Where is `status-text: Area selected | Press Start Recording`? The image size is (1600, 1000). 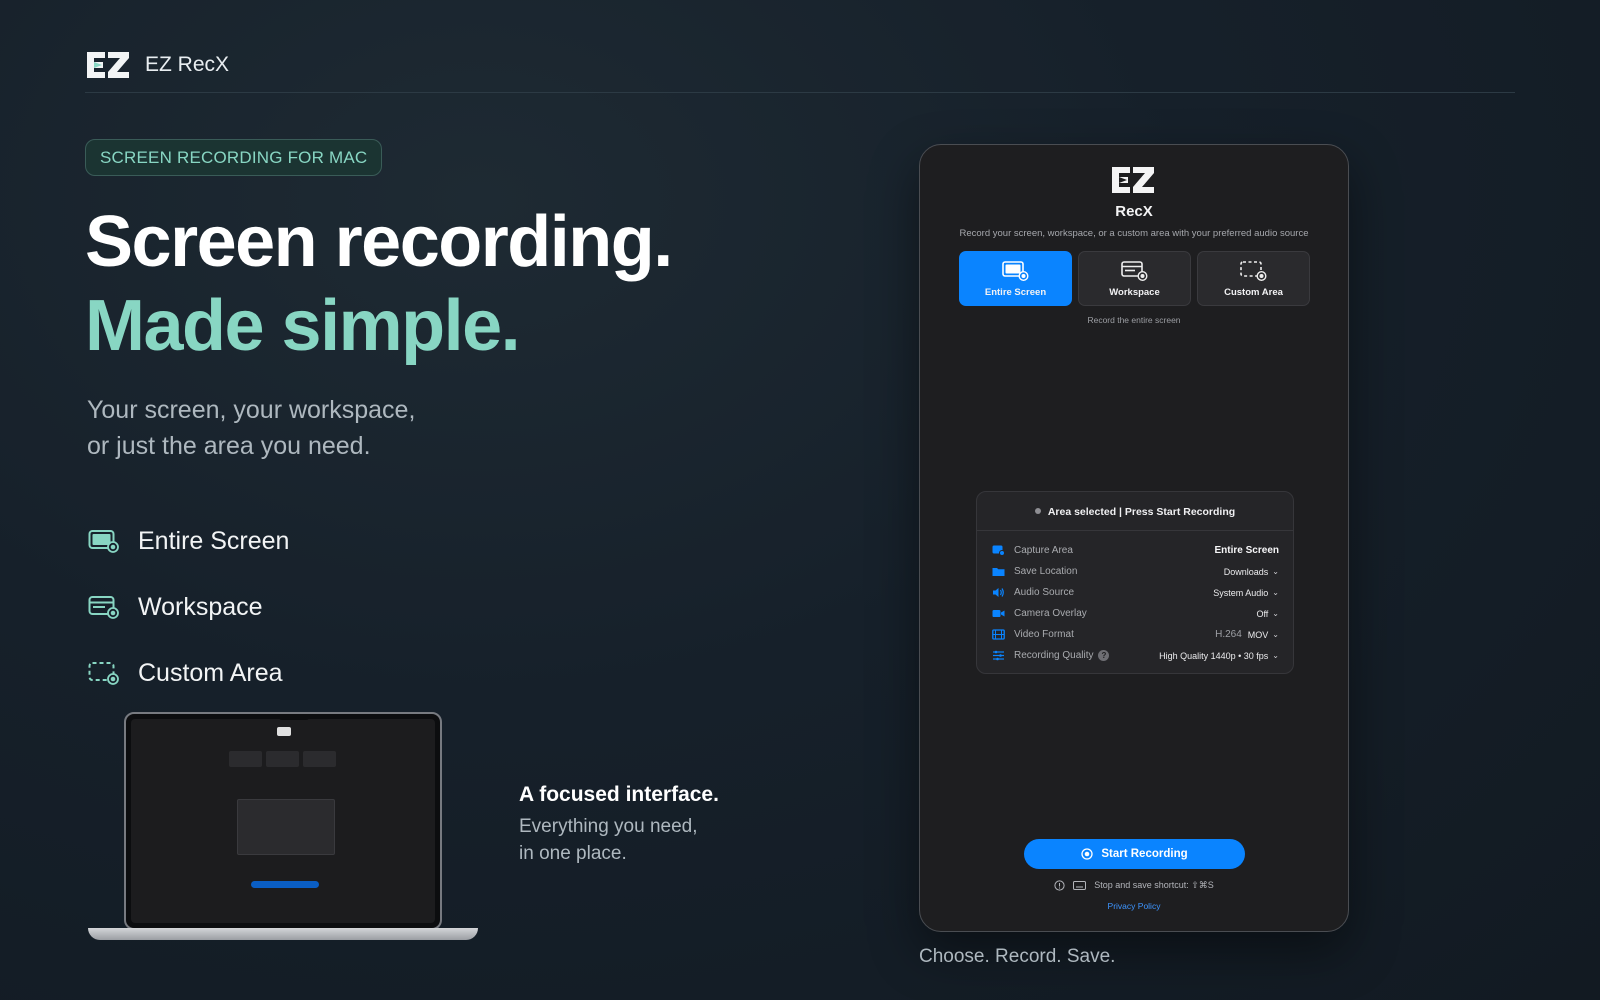
status-text: Area selected | Press Start Recording is located at coordinates (1135, 512).